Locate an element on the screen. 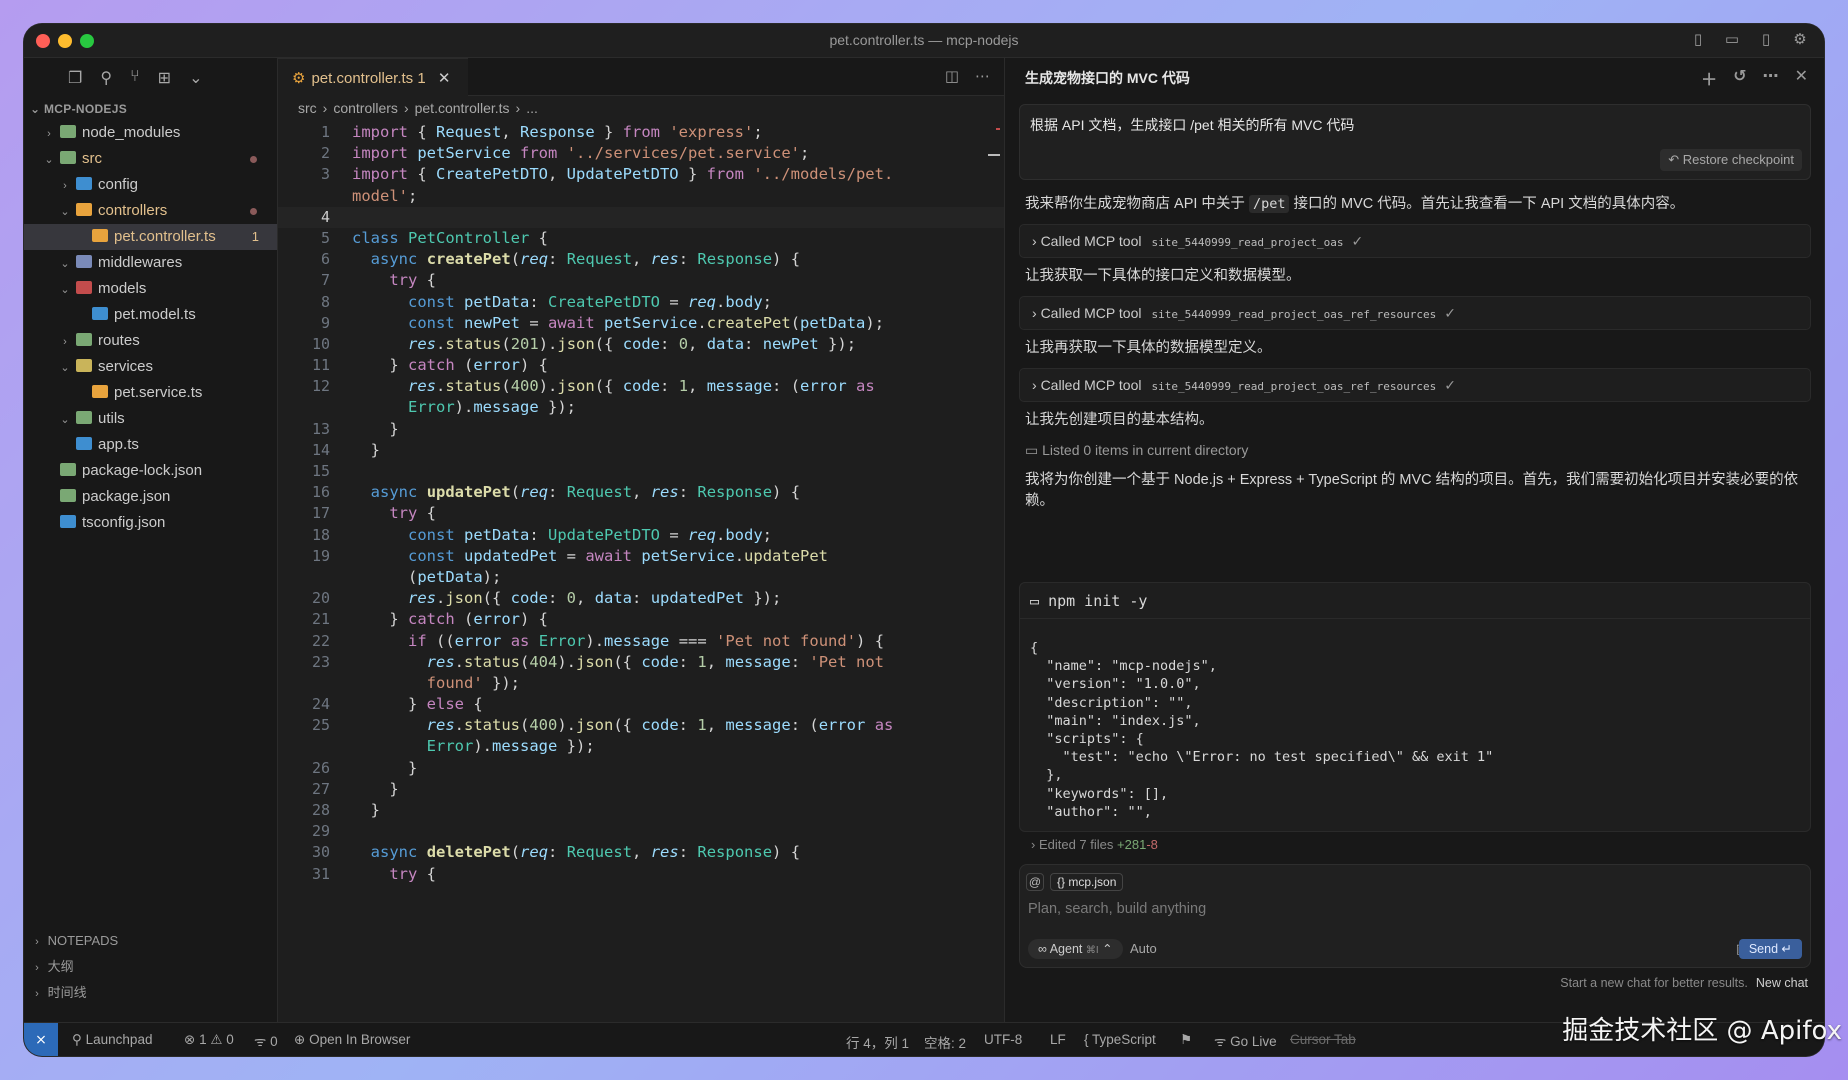 This screenshot has width=1848, height=1080. chat-input: Plan, search, build anything is located at coordinates (1117, 909).